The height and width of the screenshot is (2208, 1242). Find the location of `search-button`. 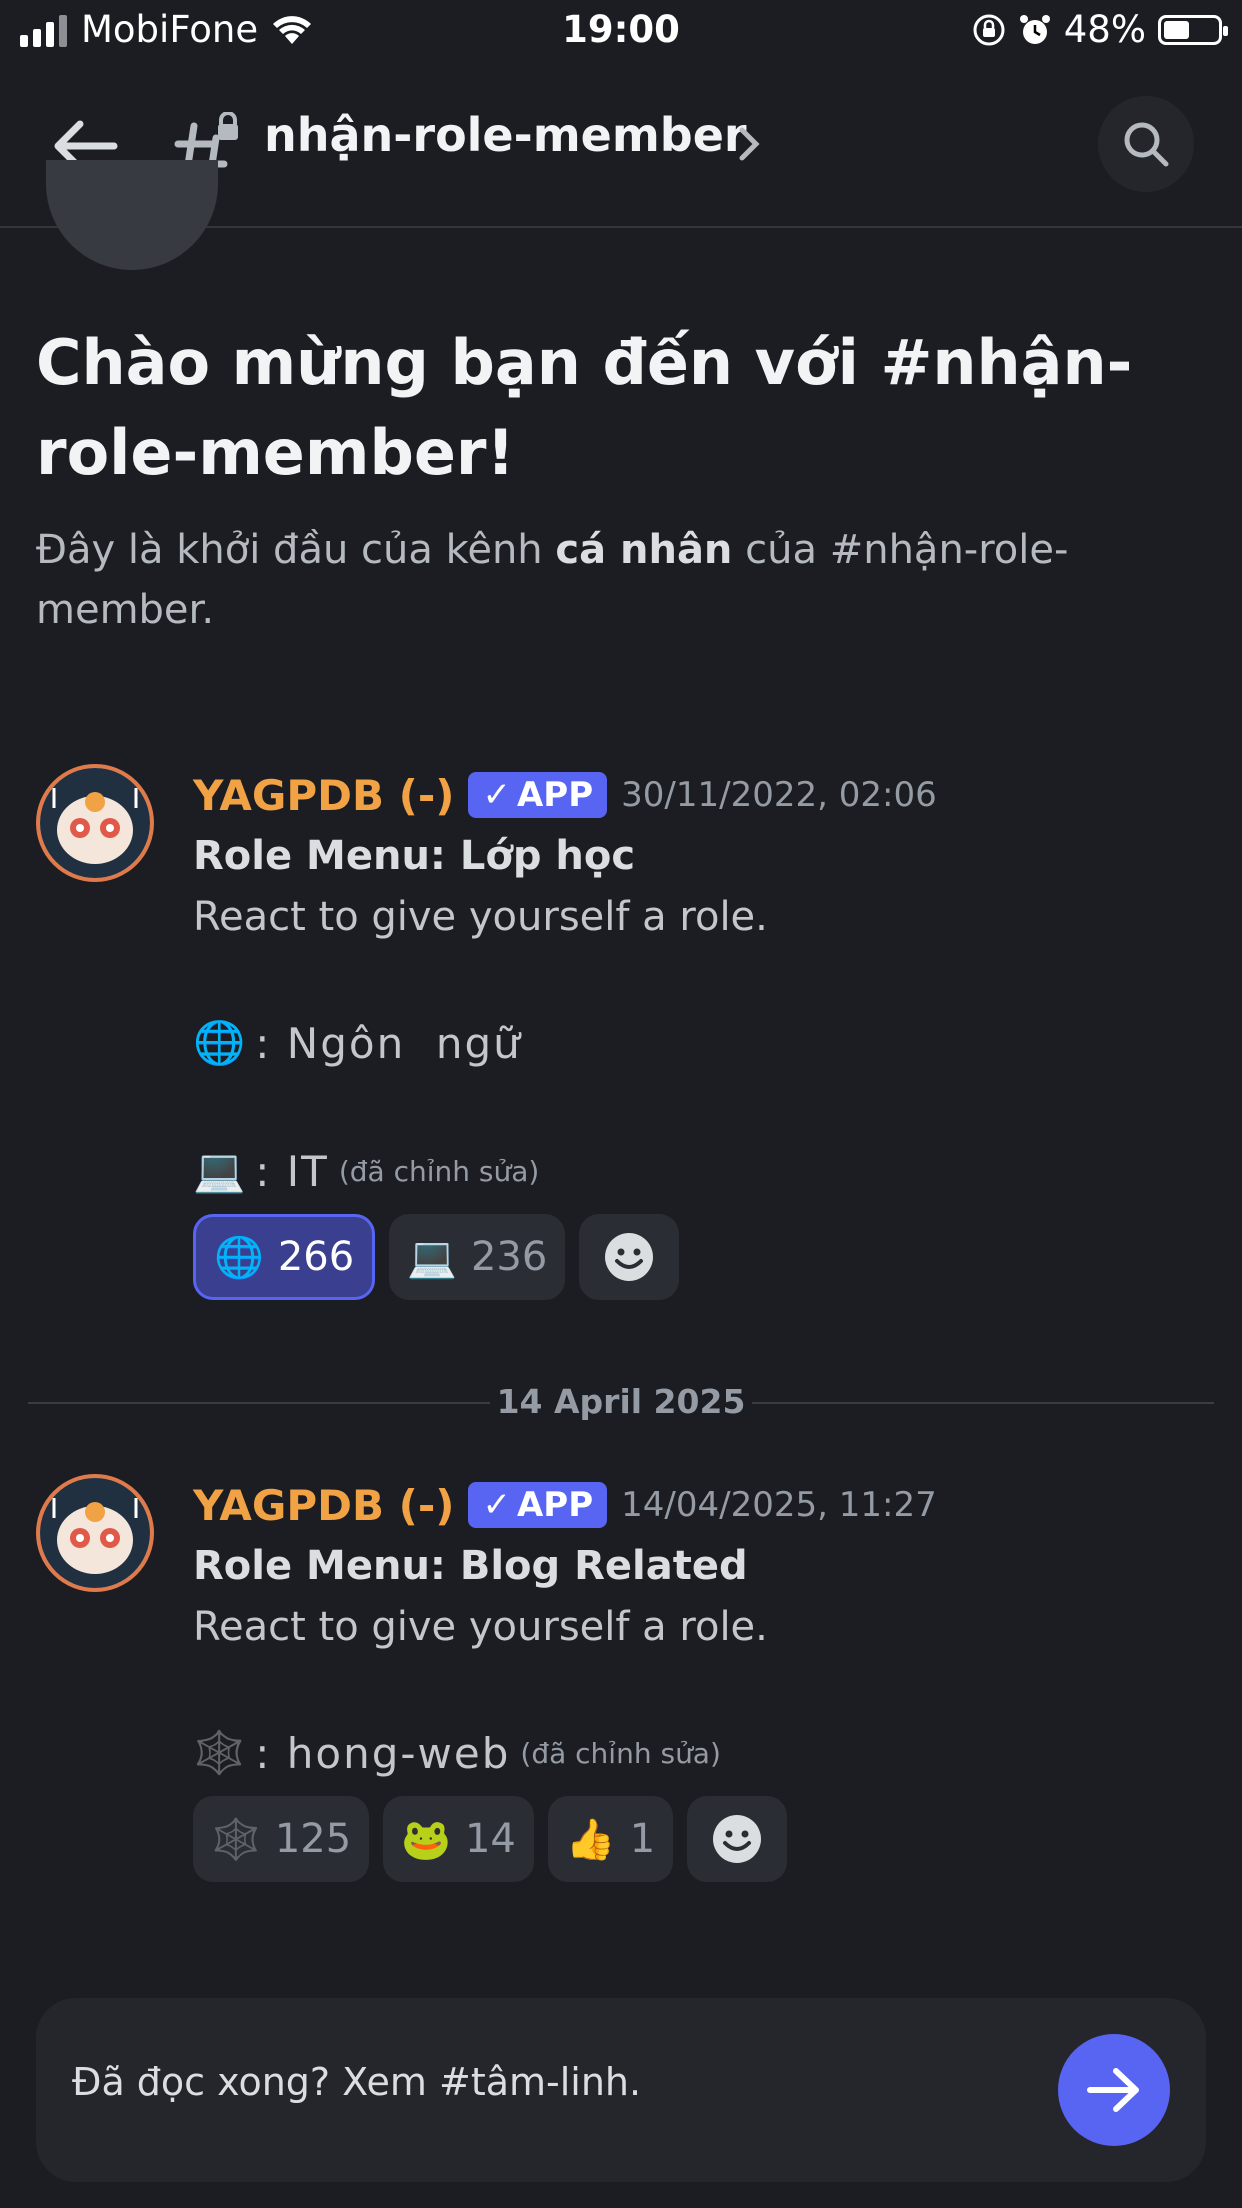

search-button is located at coordinates (1146, 144).